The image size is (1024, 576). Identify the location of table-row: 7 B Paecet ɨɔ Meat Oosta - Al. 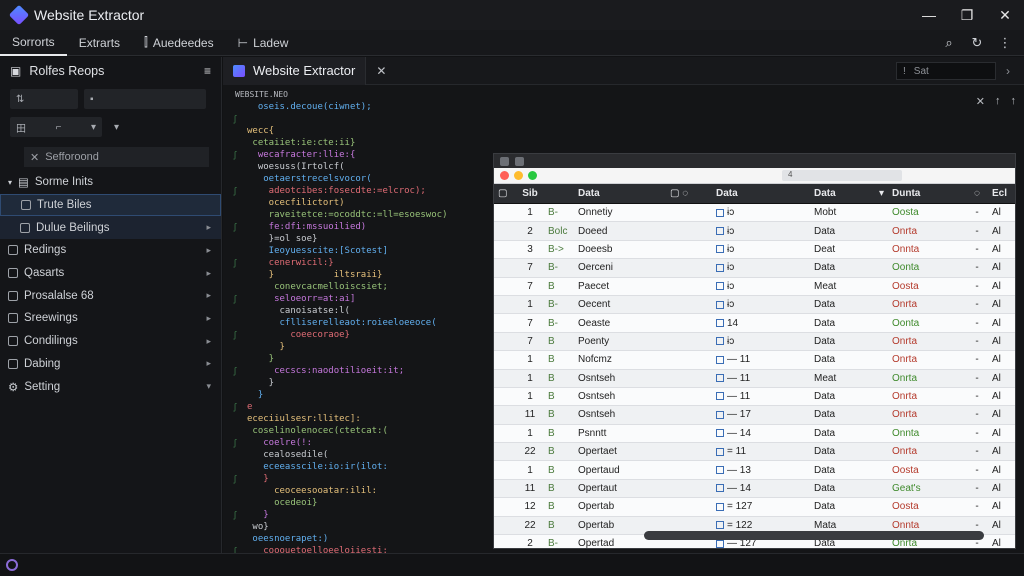
(754, 286).